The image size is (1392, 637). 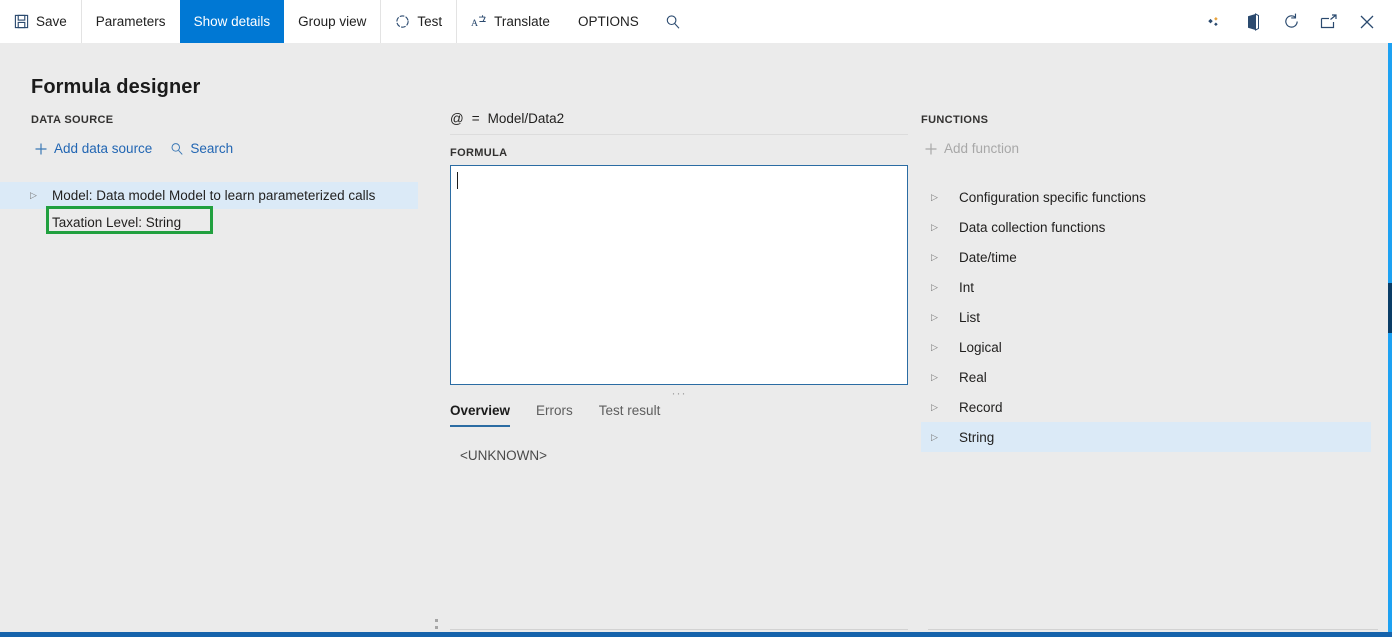 What do you see at coordinates (430, 21) in the screenshot?
I see `test-button-label: Test` at bounding box center [430, 21].